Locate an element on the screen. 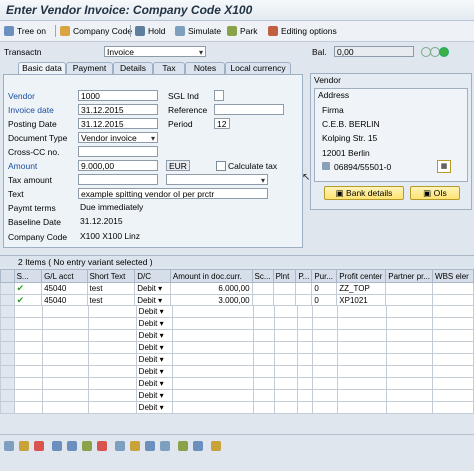  gl-acct-cell: 45040 is located at coordinates (64, 288).